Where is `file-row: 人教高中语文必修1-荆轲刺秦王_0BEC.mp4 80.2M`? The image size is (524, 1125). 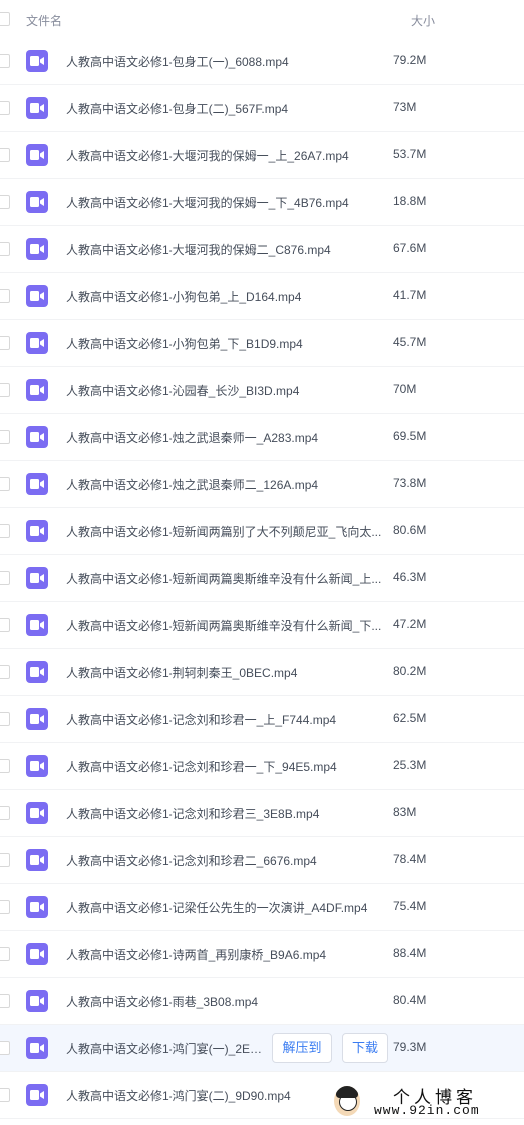 file-row: 人教高中语文必修1-荆轲刺秦王_0BEC.mp4 80.2M is located at coordinates (262, 672).